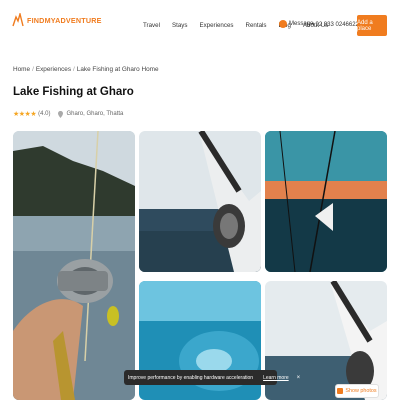 This screenshot has height=400, width=400. Describe the element at coordinates (301, 24) in the screenshot. I see `whatsapp-label: Message` at that location.